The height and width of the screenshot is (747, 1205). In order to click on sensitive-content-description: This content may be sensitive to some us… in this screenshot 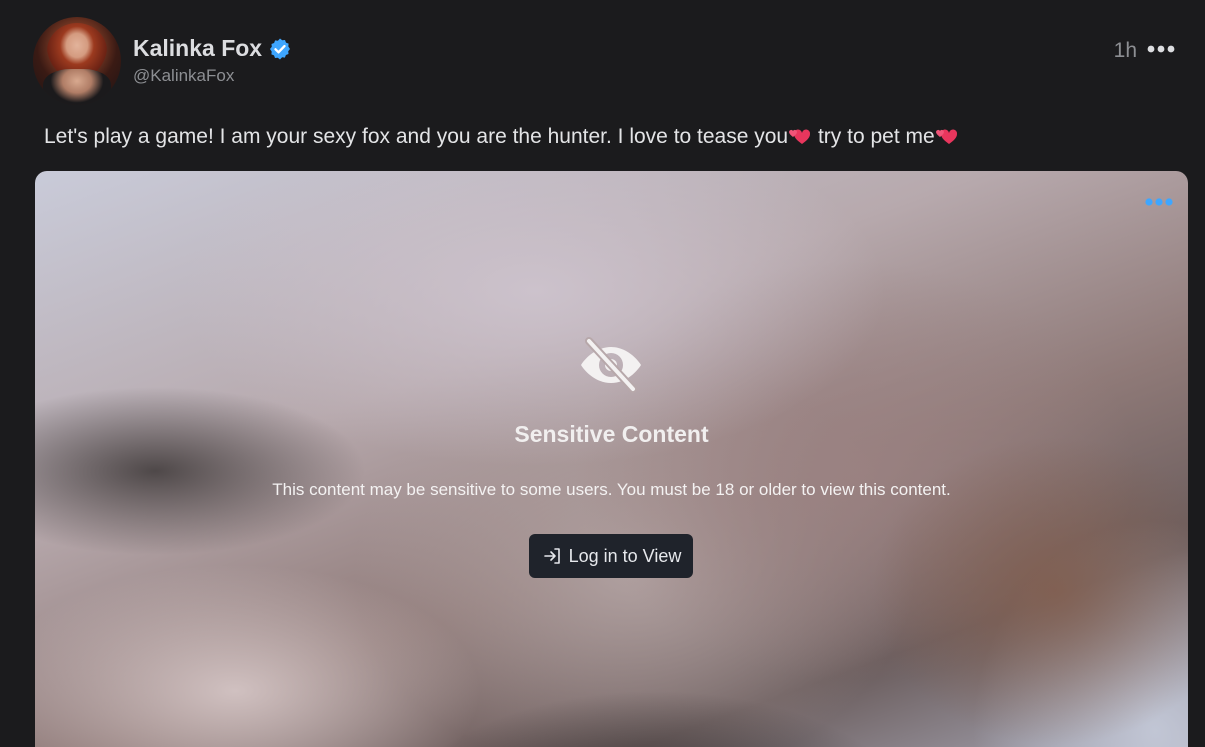, I will do `click(611, 489)`.